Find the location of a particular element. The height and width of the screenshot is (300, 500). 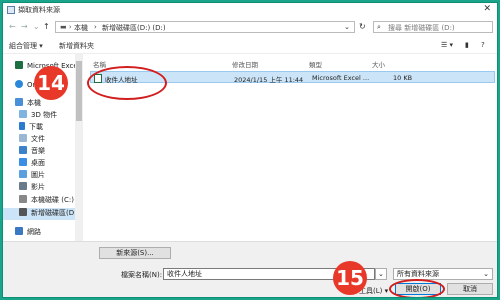

address-box: ▬ › 本機 › 新增磁碟區(D:) (D:) ⌄ is located at coordinates (205, 27).